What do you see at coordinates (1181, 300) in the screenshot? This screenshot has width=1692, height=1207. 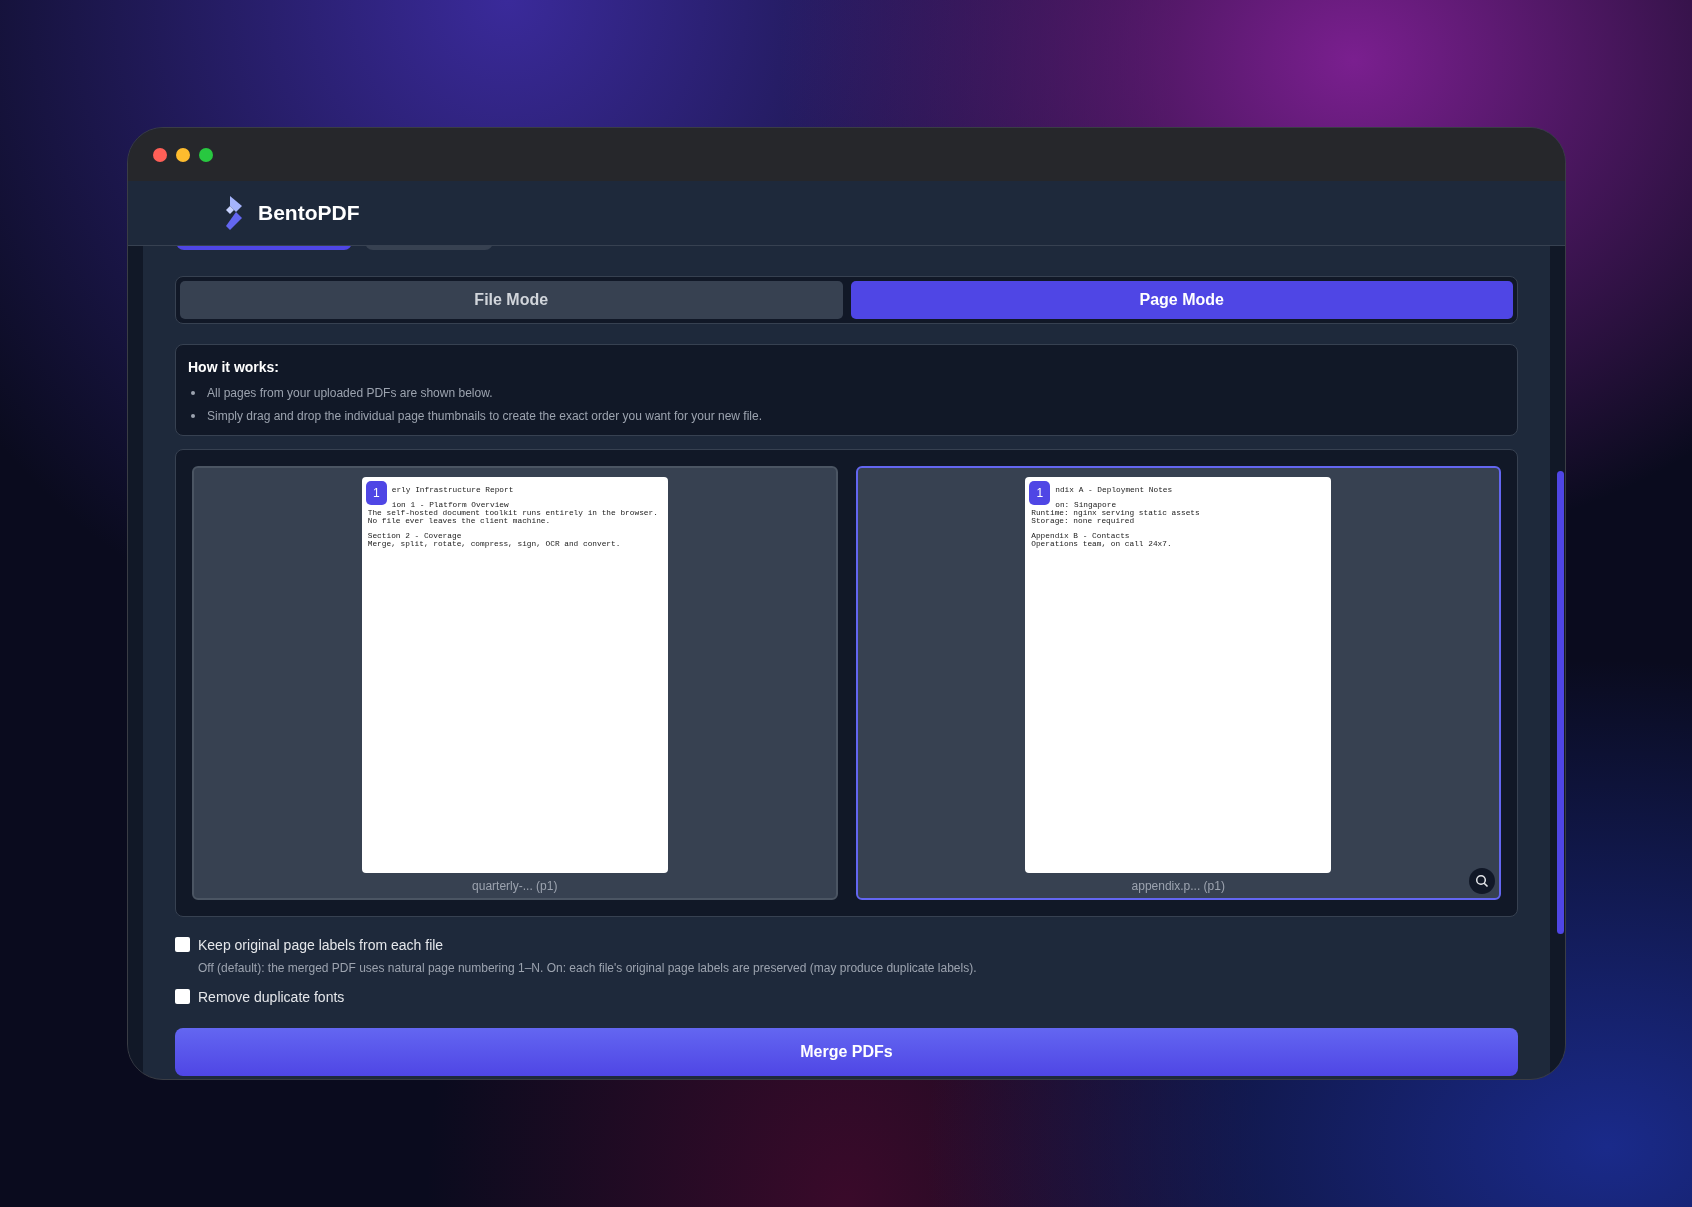 I see `mode-tab: Page Mode` at bounding box center [1181, 300].